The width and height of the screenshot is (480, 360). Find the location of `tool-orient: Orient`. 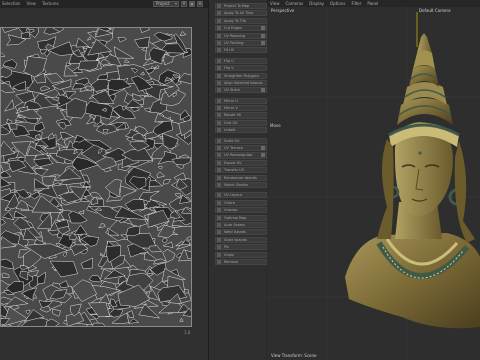

tool-orient: Orient is located at coordinates (241, 202).